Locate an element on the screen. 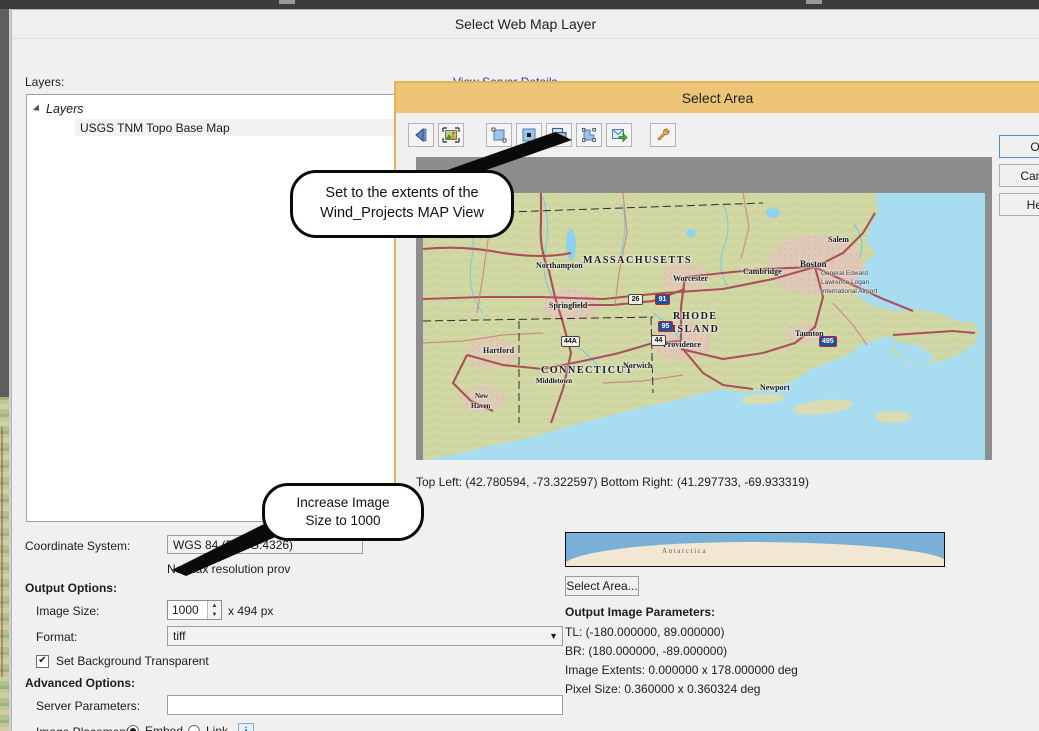 This screenshot has width=1039, height=731. map-label: Springfield is located at coordinates (568, 305).